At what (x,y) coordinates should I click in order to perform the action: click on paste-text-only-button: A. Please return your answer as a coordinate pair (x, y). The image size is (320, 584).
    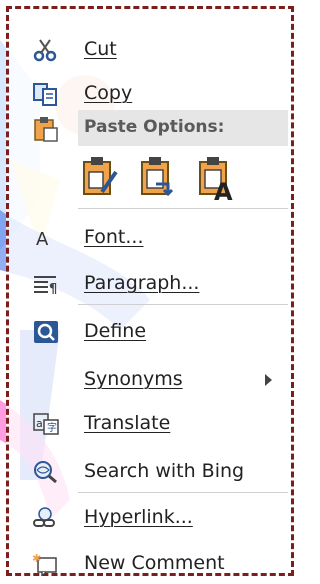
    Looking at the image, I should click on (216, 180).